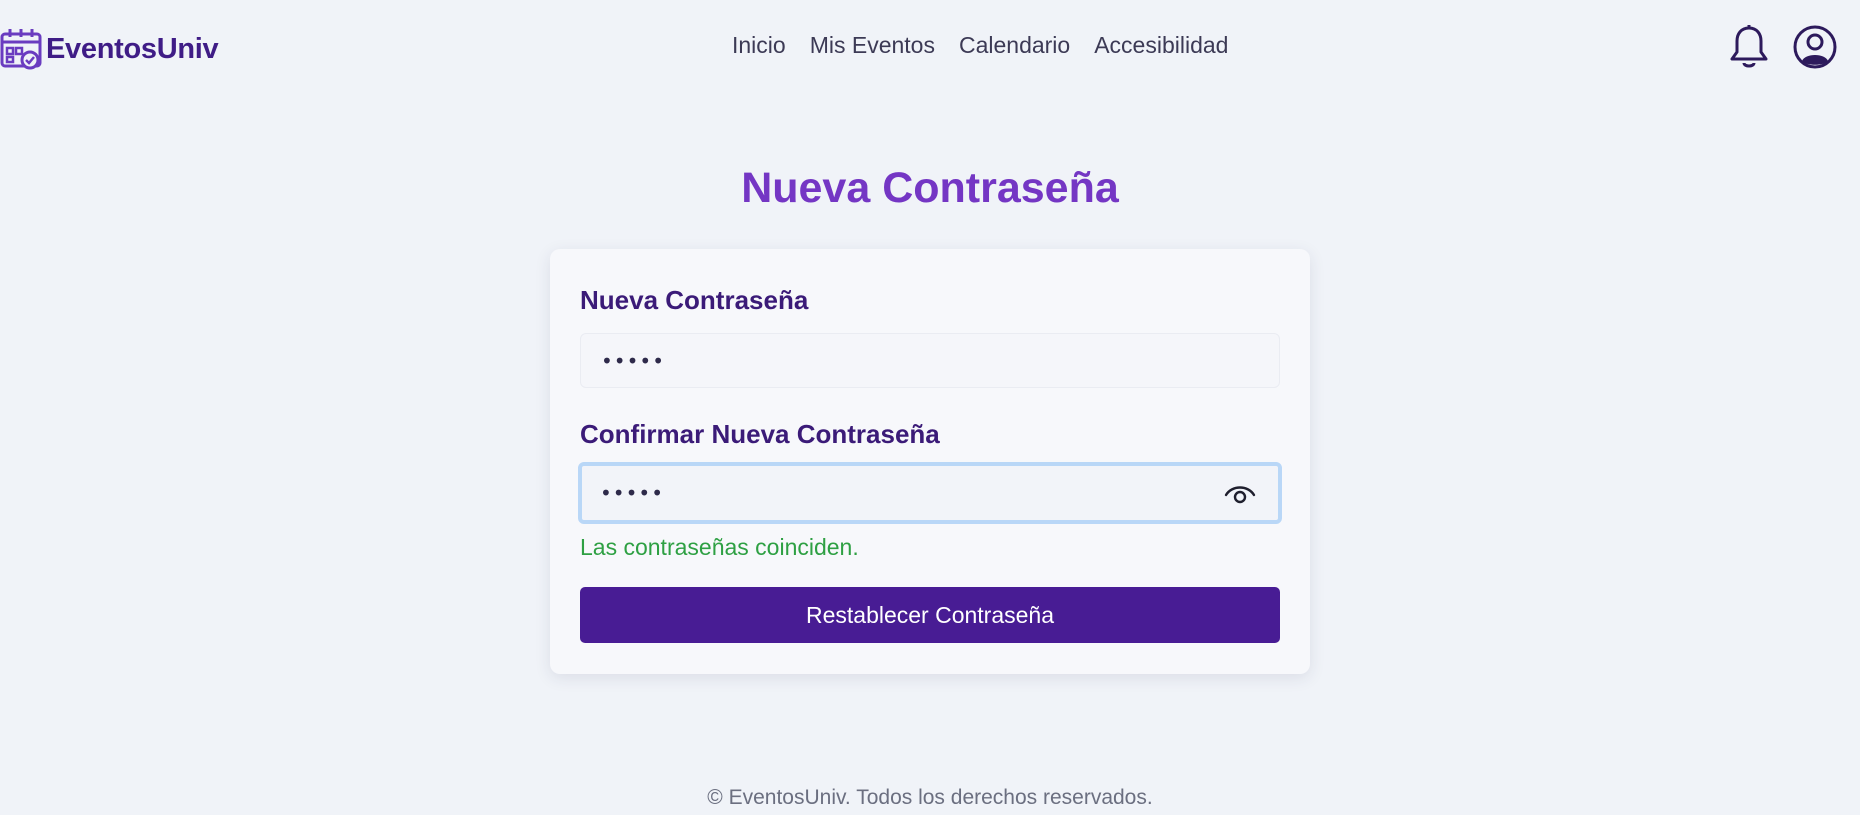 The image size is (1860, 815). I want to click on nav-item-calendario: Calendario, so click(1014, 45).